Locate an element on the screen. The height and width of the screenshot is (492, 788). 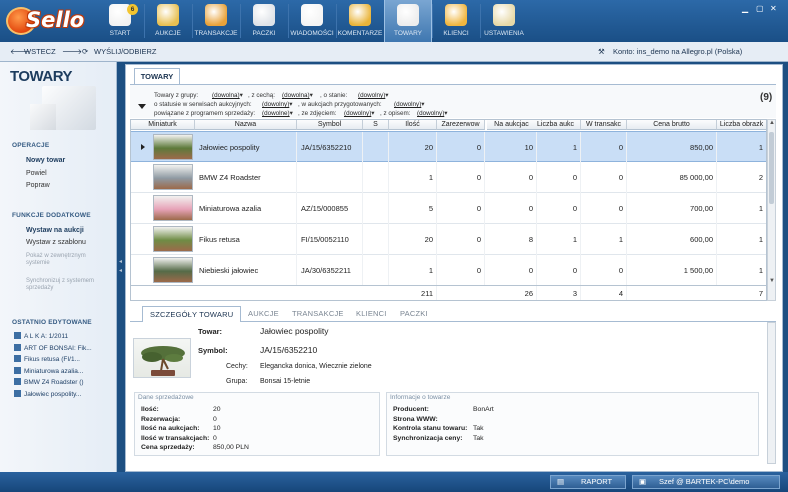
table-row: Fikus retusa FI/15/0052110 20 0 8 1 1 600,00 1 is located at coordinates (448, 239).